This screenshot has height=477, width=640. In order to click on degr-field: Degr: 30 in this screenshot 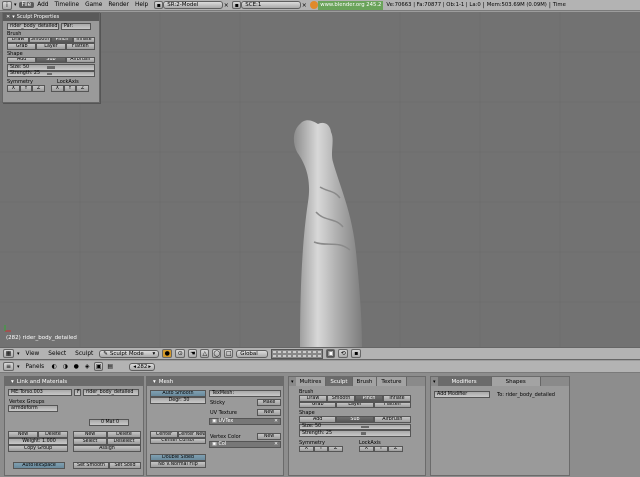, I will do `click(178, 400)`.